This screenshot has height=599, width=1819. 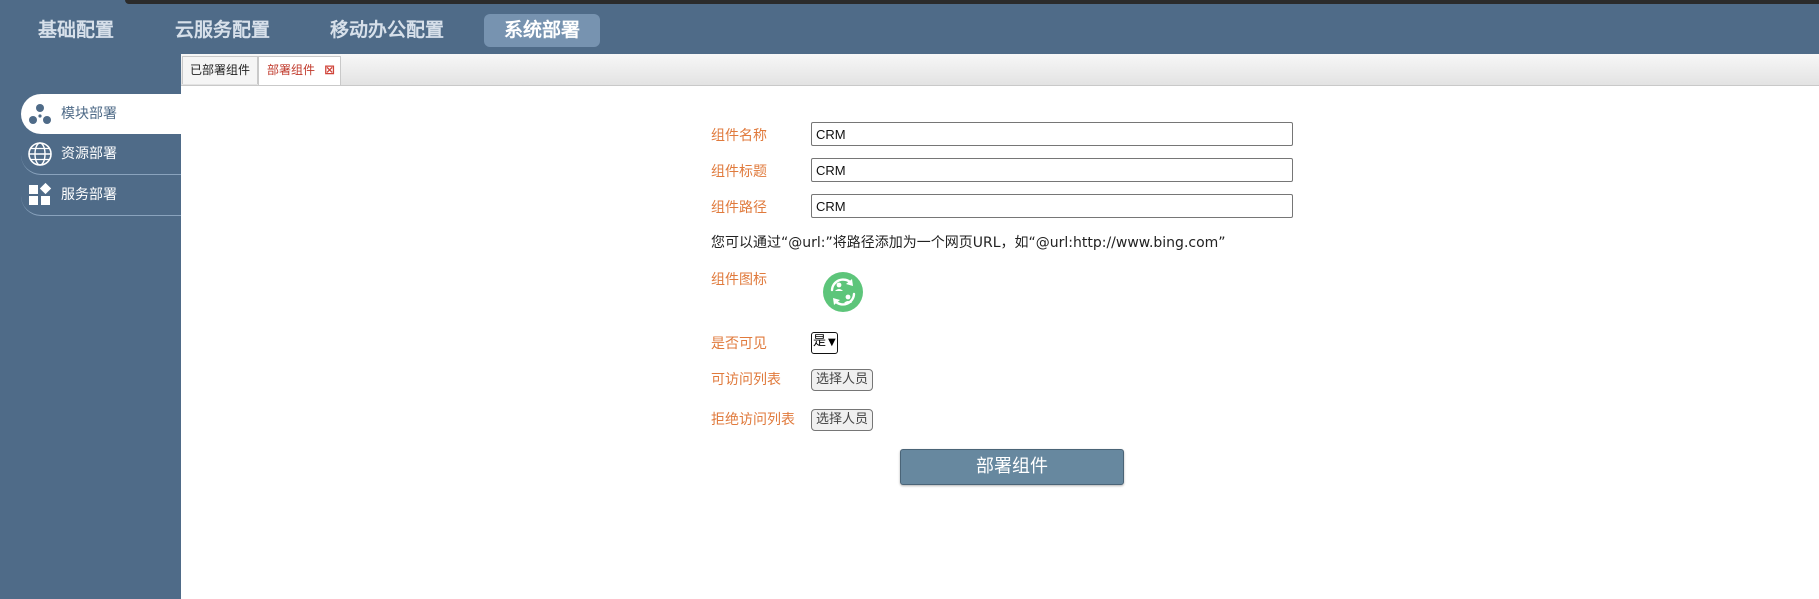 What do you see at coordinates (820, 341) in the screenshot?
I see `visible-select-value: 是` at bounding box center [820, 341].